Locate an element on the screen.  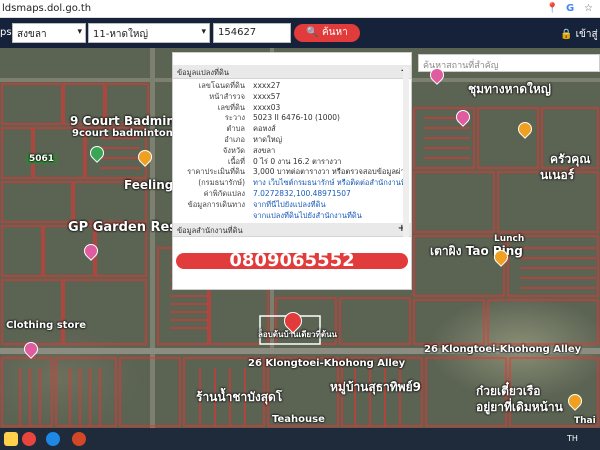
info-key: เลขที่ดิน is located at coordinates (231, 107).